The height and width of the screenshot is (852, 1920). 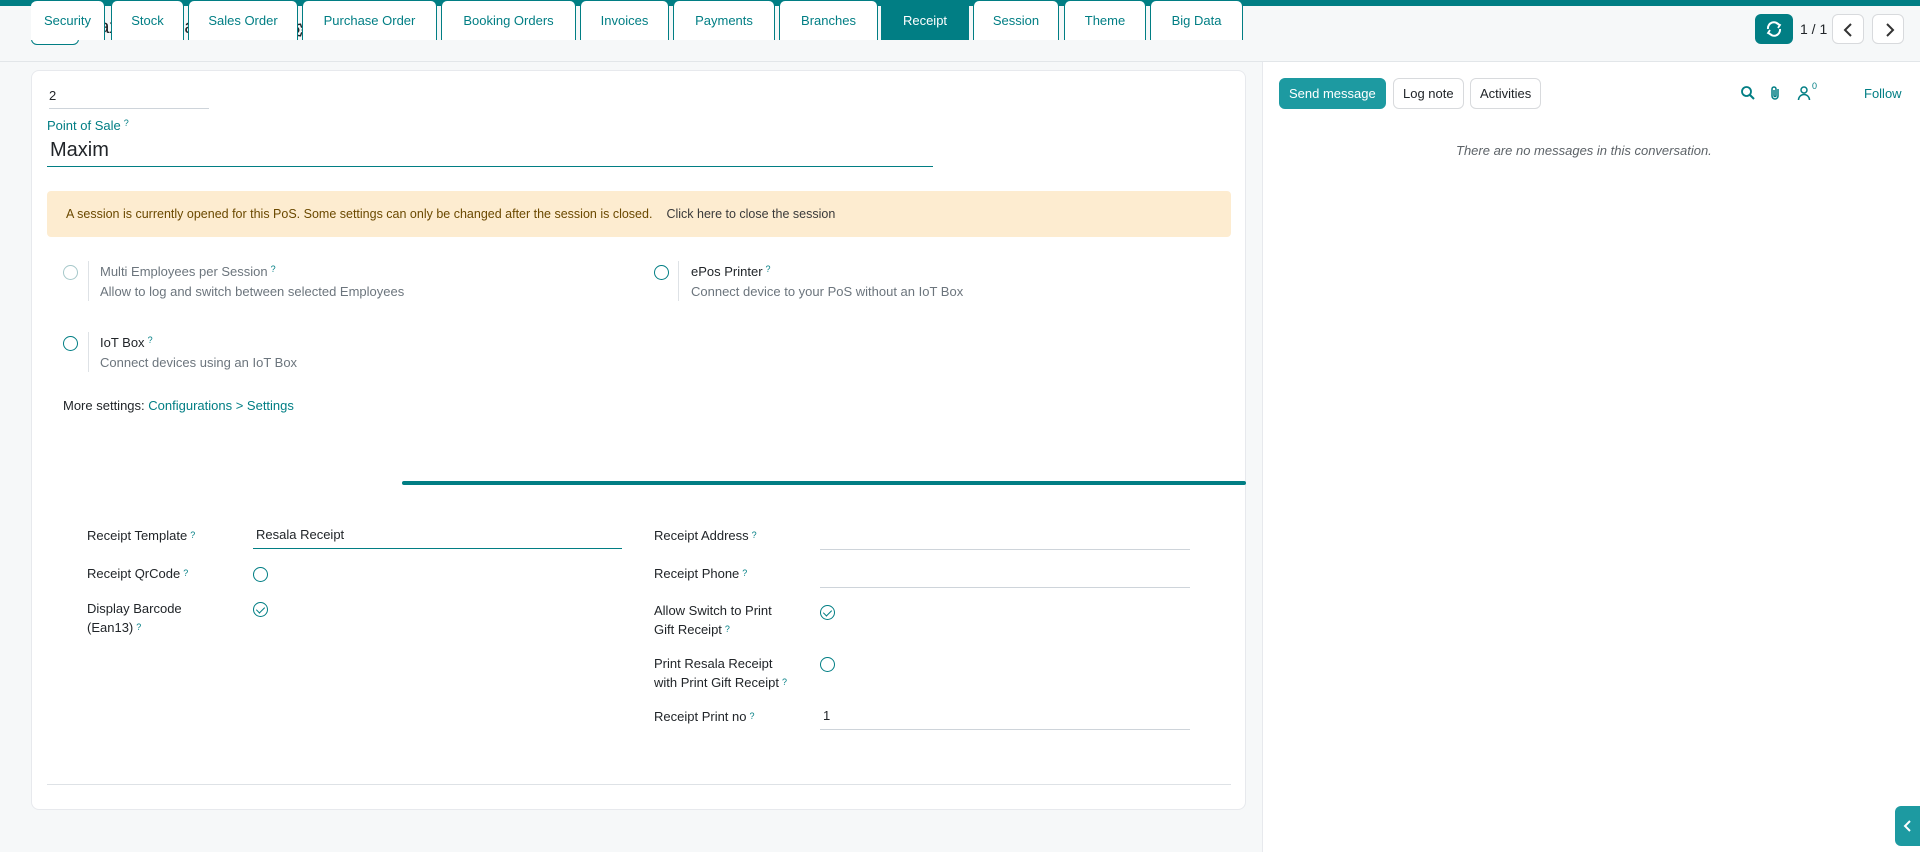 I want to click on tab-underline, so click(x=824, y=483).